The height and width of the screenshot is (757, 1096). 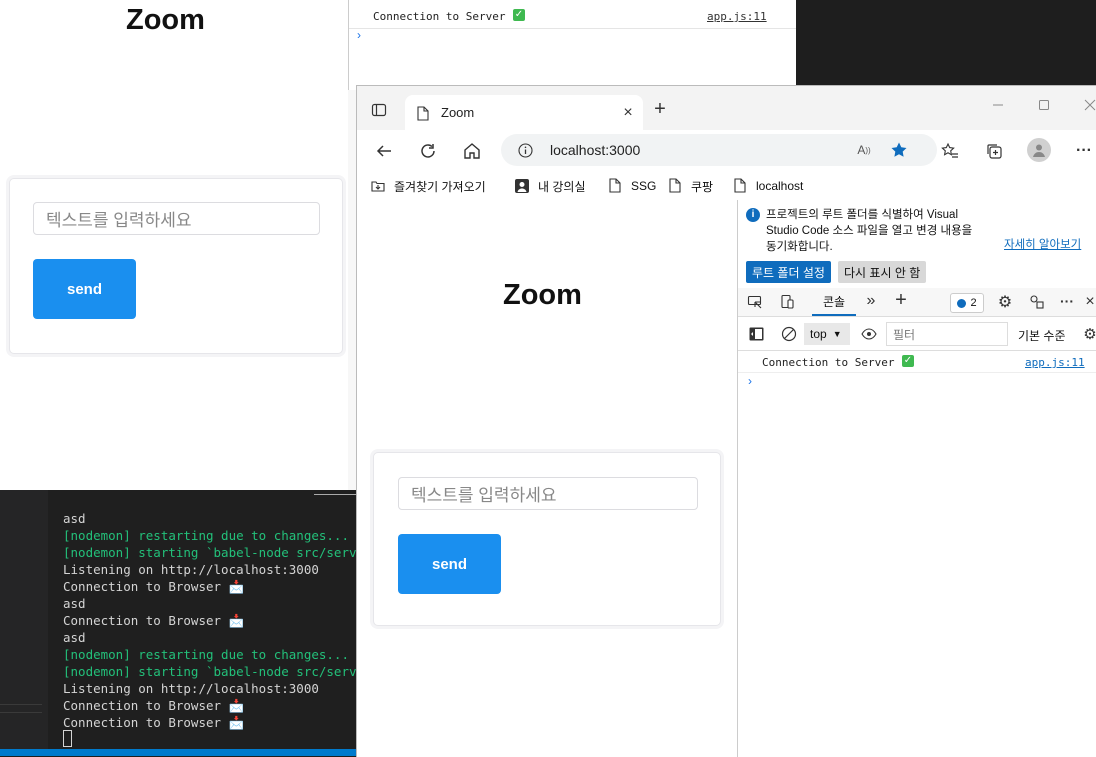 I want to click on collections-icon, so click(x=994, y=151).